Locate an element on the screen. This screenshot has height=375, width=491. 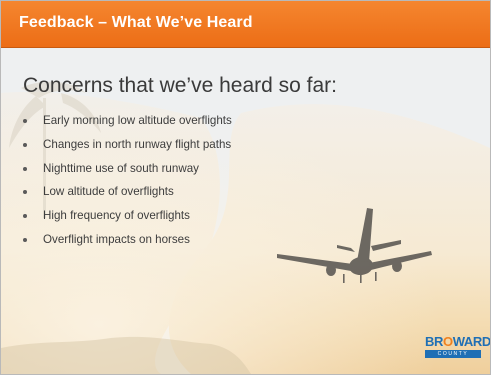
header-bar: Feedback – What We’ve Heard is located at coordinates (245, 24).